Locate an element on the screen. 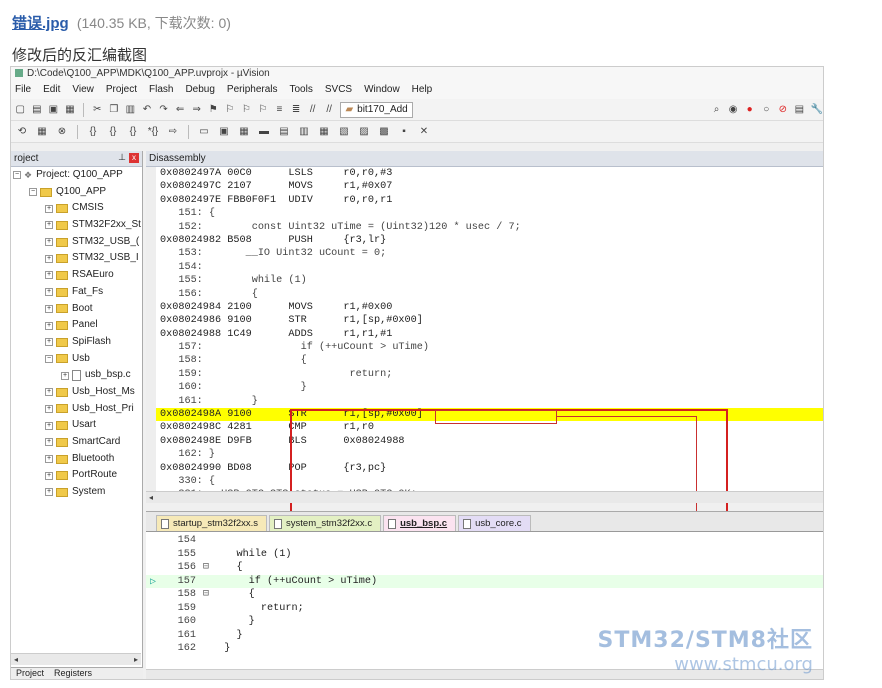 The height and width of the screenshot is (688, 882). attachment-filename-link: 错误.jpg is located at coordinates (40, 23).